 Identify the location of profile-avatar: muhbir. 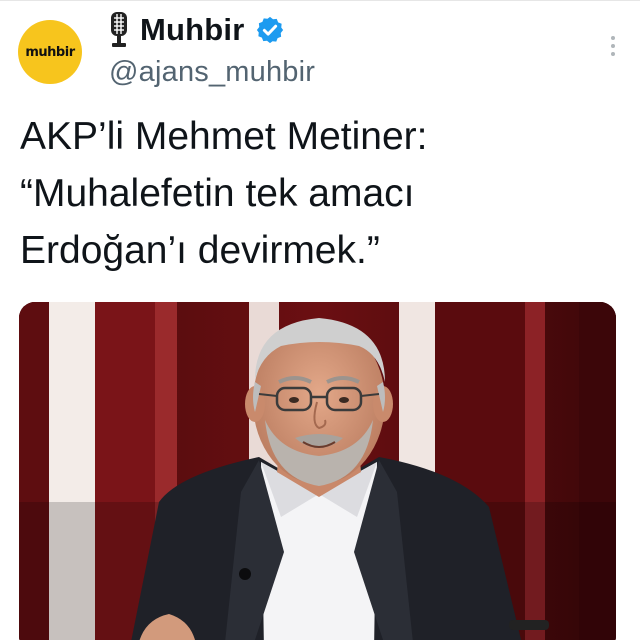
(50, 52).